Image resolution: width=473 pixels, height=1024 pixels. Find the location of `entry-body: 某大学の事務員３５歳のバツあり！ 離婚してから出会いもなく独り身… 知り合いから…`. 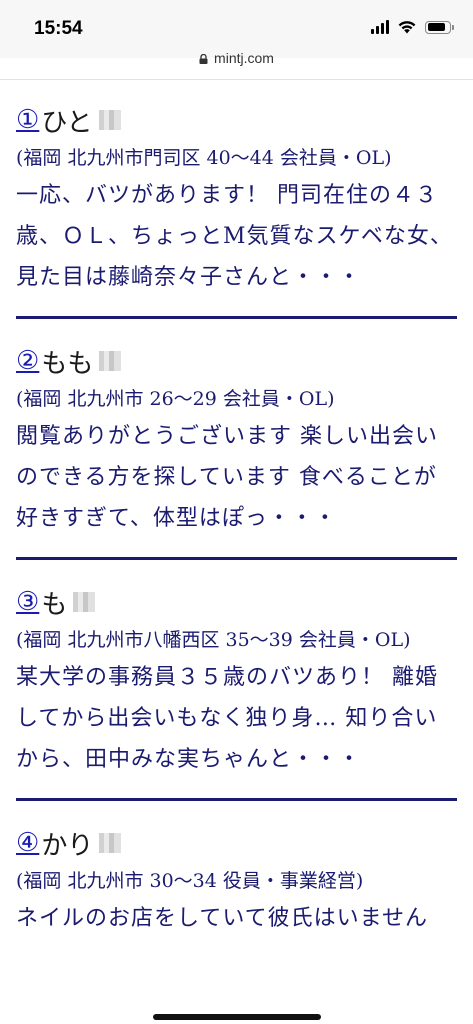

entry-body: 某大学の事務員３５歳のバツあり！ 離婚してから出会いもなく独り身… 知り合いから… is located at coordinates (227, 718).